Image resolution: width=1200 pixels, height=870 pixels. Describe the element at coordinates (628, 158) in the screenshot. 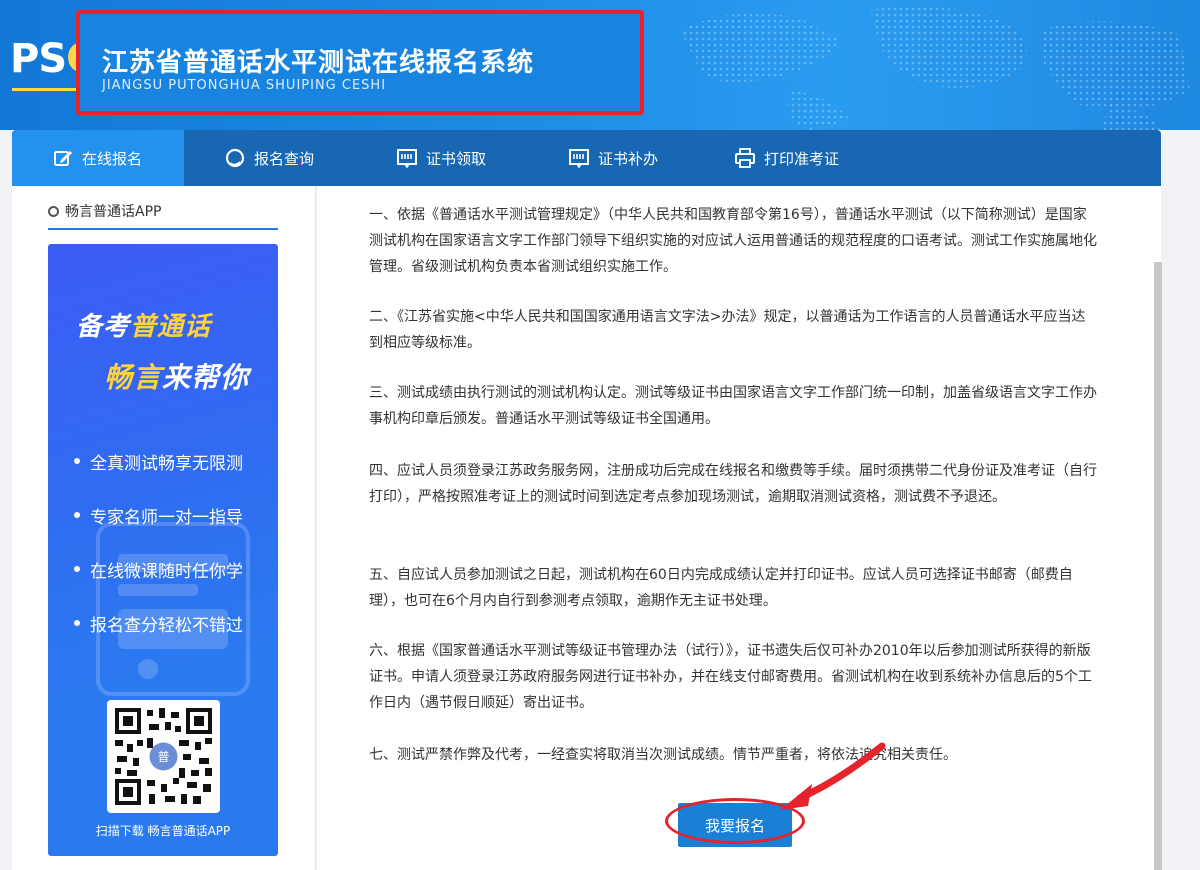

I see `nav-item-label: 证书补办` at that location.